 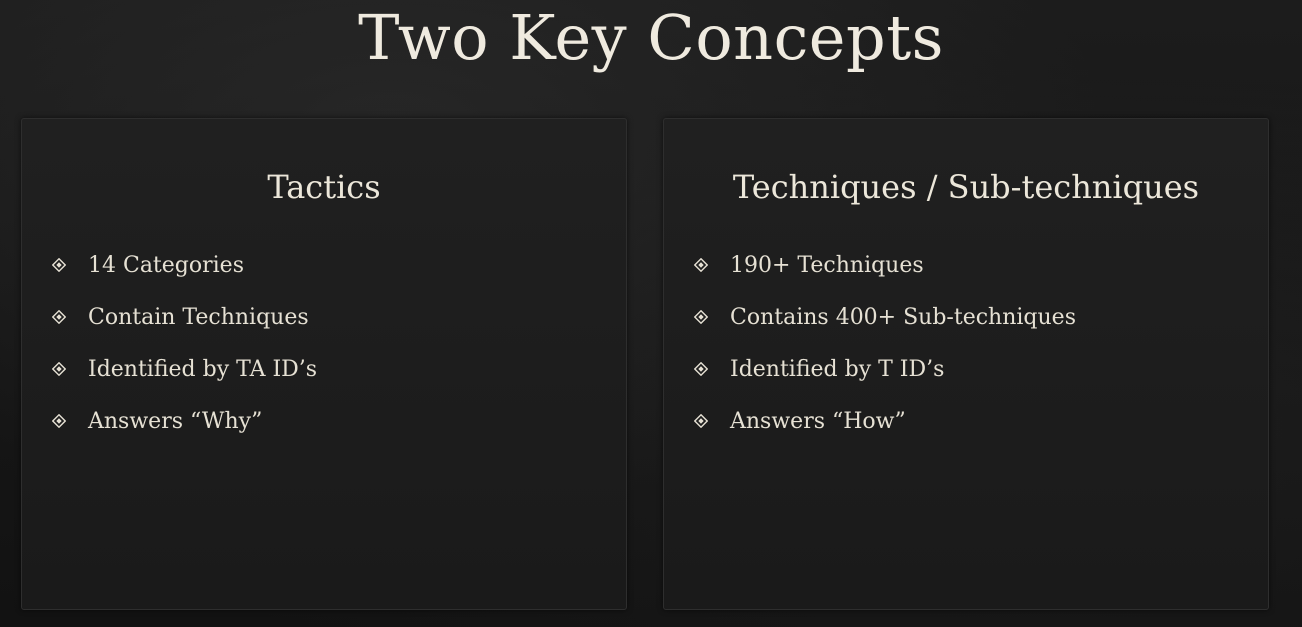 I want to click on panel-heading: Tactics, so click(x=324, y=187).